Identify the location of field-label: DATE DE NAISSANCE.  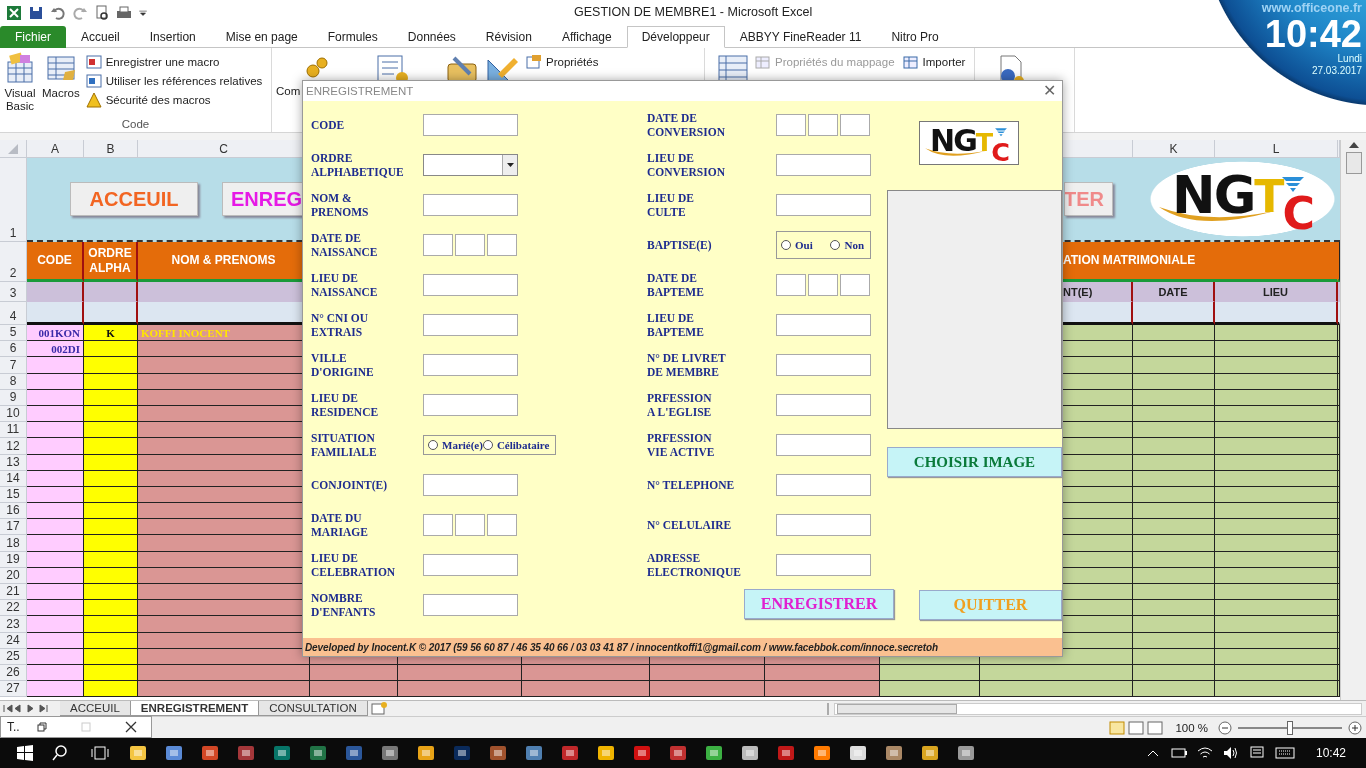
(345, 245).